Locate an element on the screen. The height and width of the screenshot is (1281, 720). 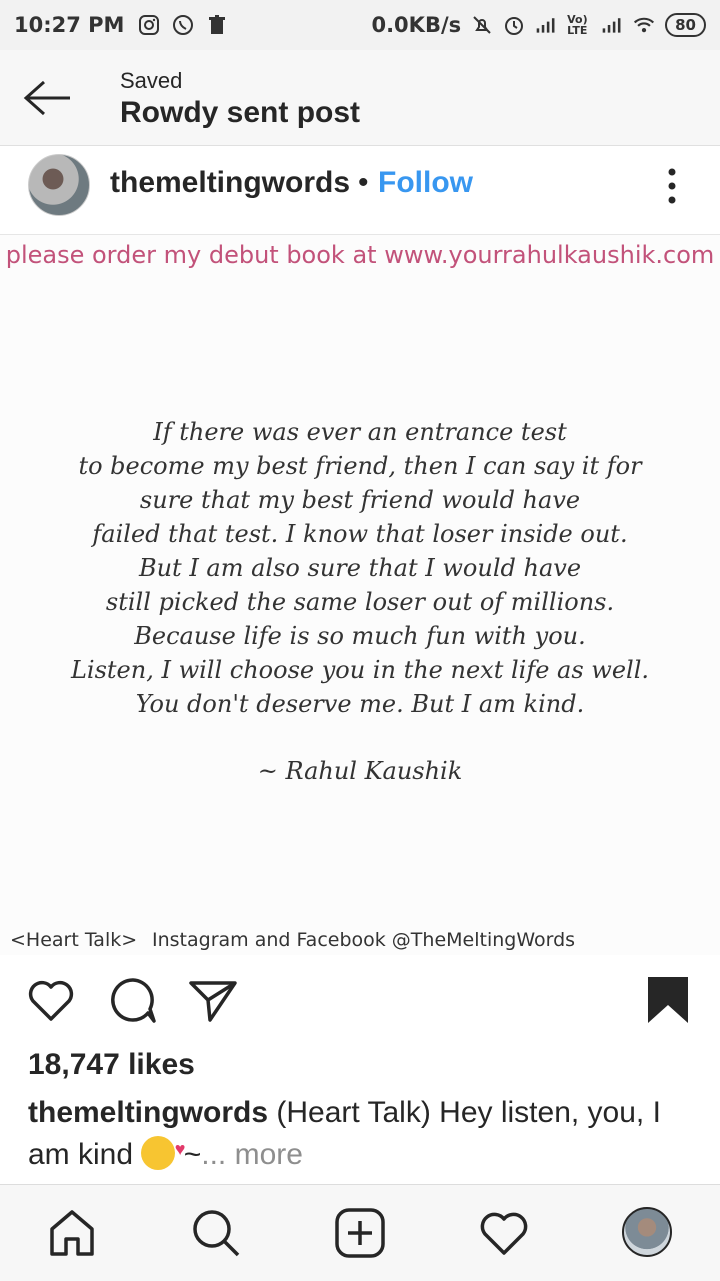
quote-line: If there was ever an entrance test is located at coordinates (360, 432).